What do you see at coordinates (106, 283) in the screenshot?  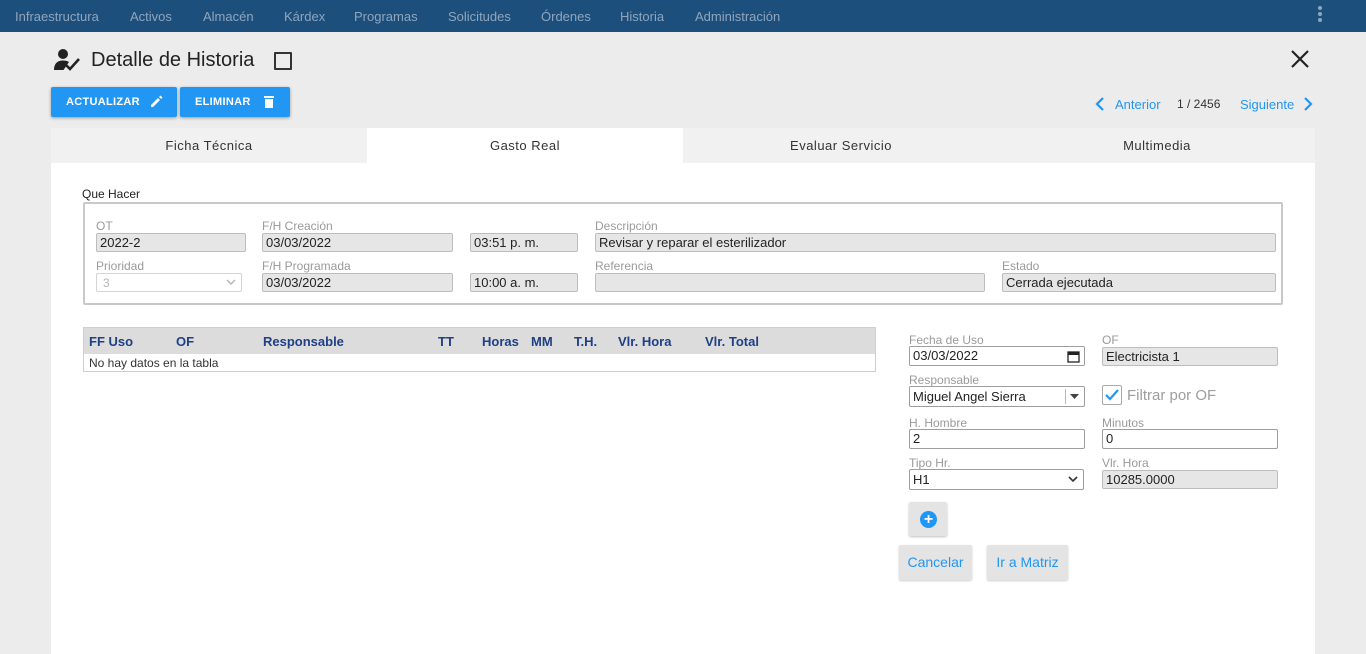 I see `prioridad-value: 3` at bounding box center [106, 283].